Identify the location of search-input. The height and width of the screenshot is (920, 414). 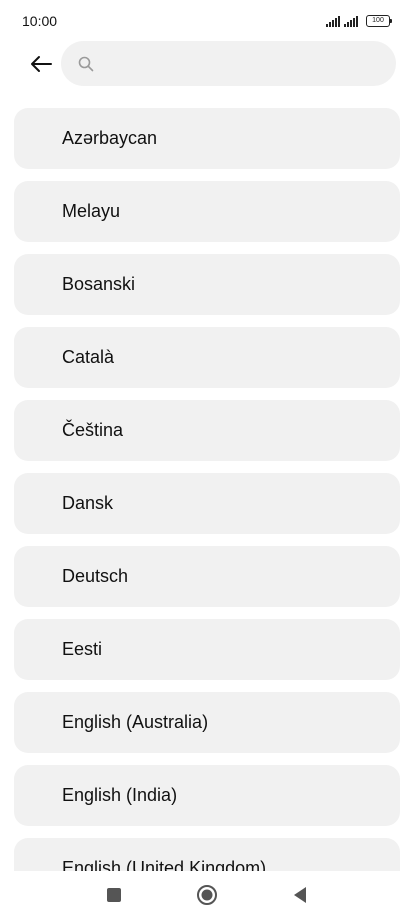
(241, 63).